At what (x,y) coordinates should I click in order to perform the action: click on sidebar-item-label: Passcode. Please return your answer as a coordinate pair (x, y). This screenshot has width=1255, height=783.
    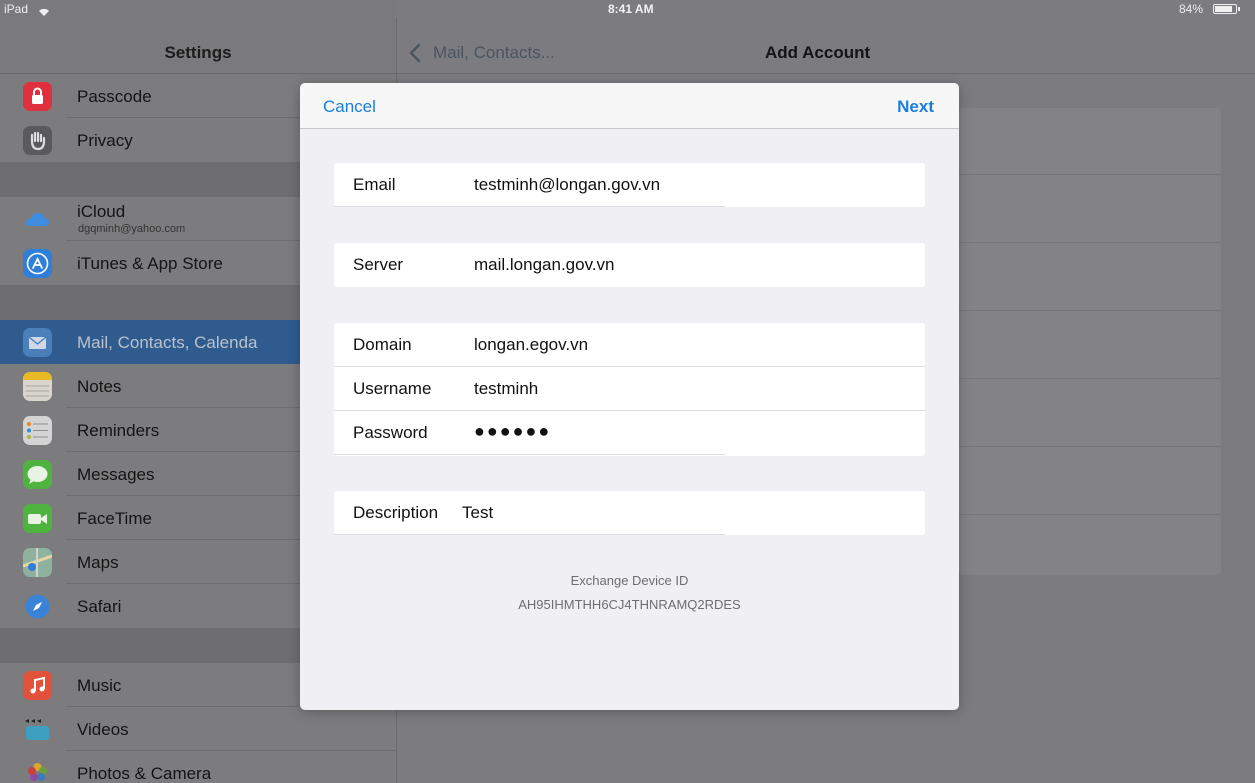
    Looking at the image, I should click on (114, 96).